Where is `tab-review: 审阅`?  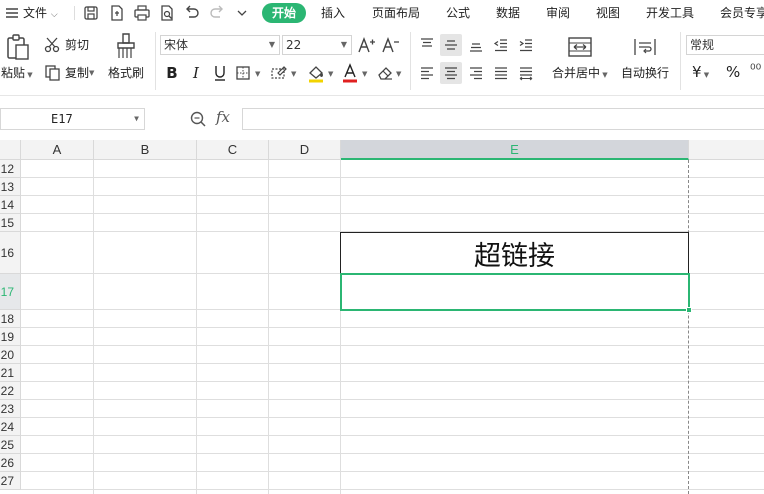 tab-review: 审阅 is located at coordinates (558, 13).